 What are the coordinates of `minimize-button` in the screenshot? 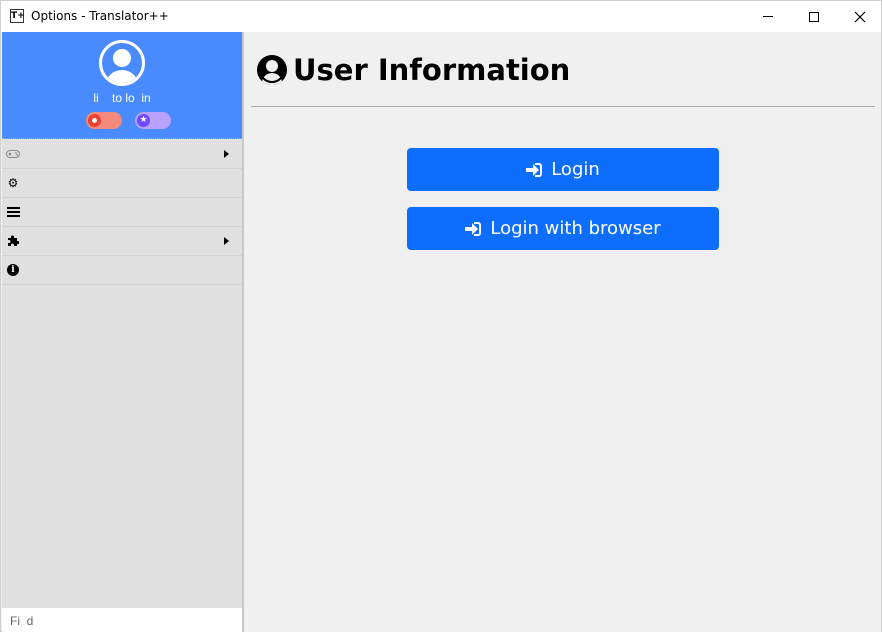 It's located at (768, 16).